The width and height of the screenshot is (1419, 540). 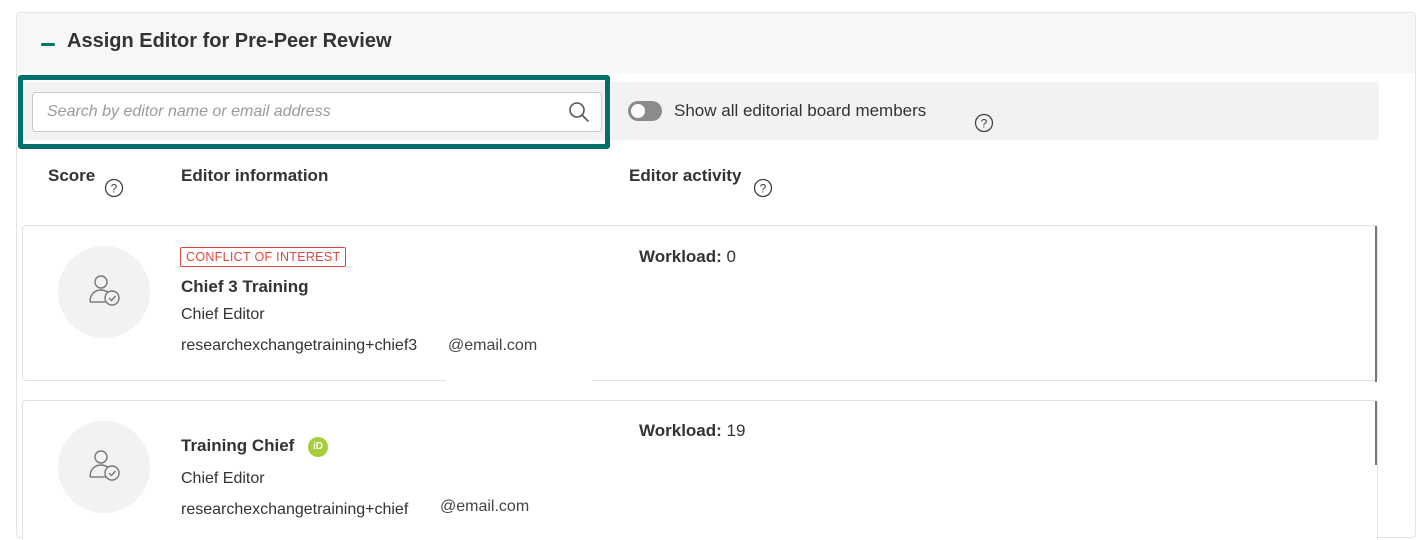 What do you see at coordinates (638, 111) in the screenshot?
I see `toggle-knob` at bounding box center [638, 111].